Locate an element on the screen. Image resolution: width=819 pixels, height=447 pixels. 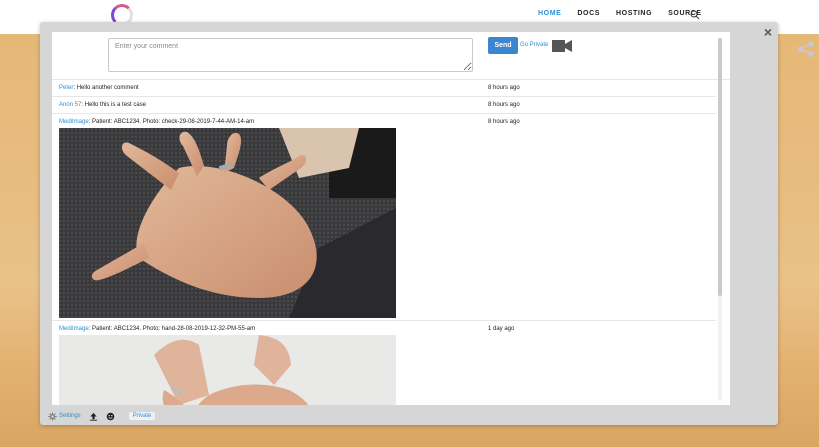
search-icon is located at coordinates (695, 15).